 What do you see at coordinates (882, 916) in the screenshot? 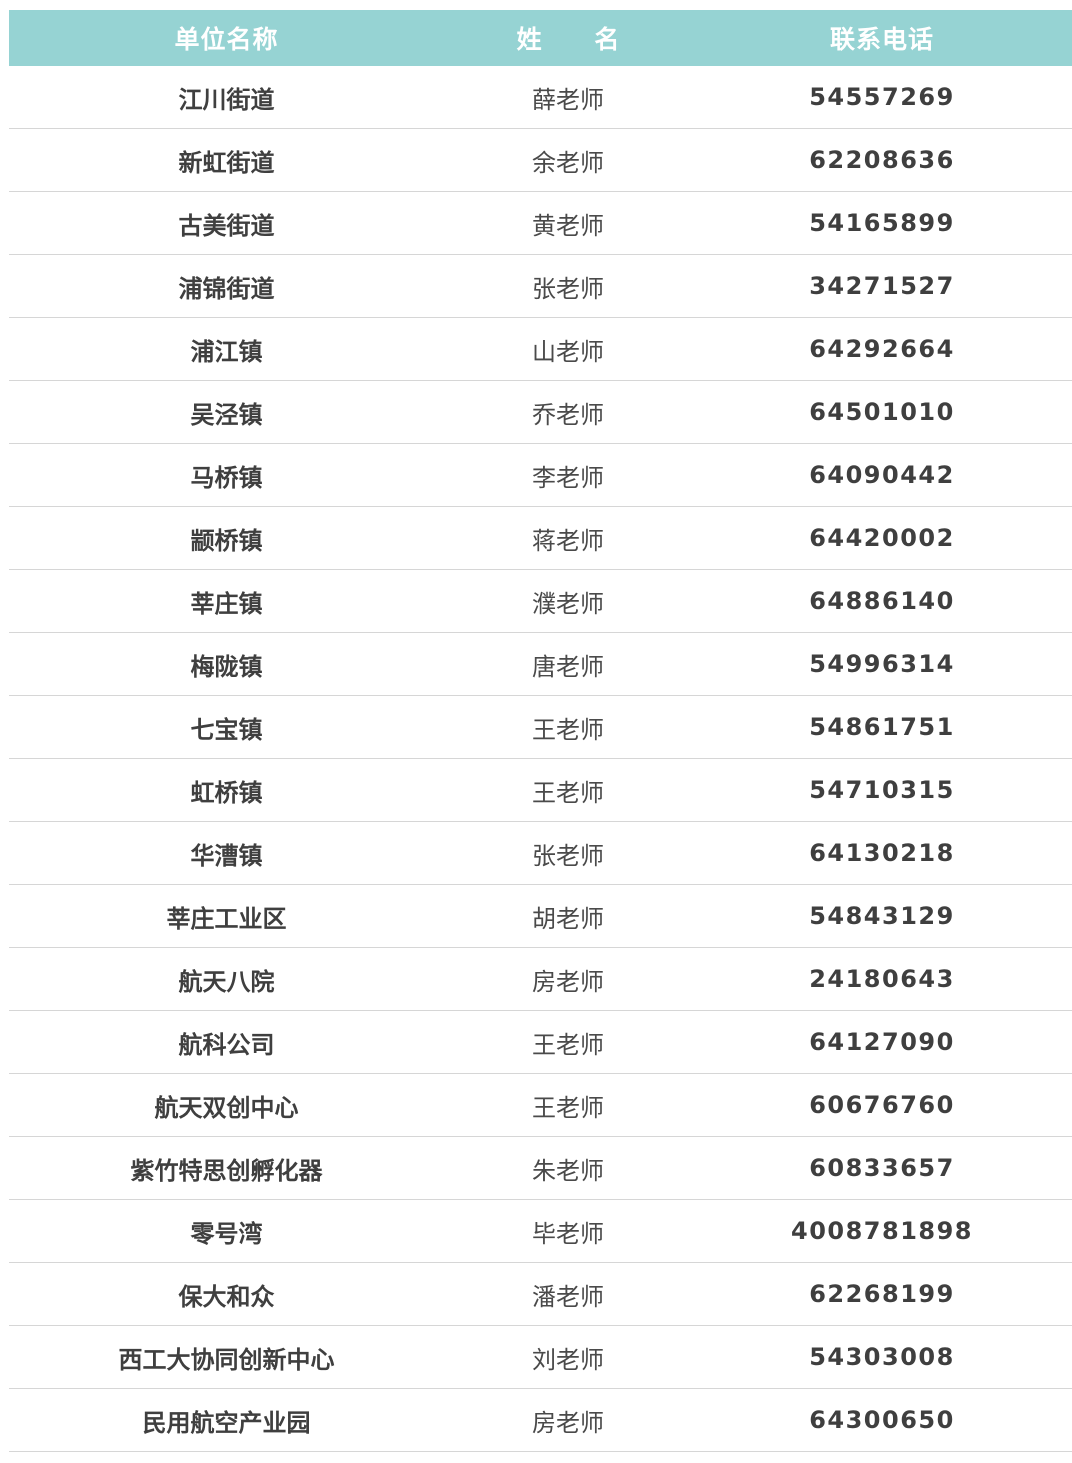
I see `phone-number-cell: 54843129` at bounding box center [882, 916].